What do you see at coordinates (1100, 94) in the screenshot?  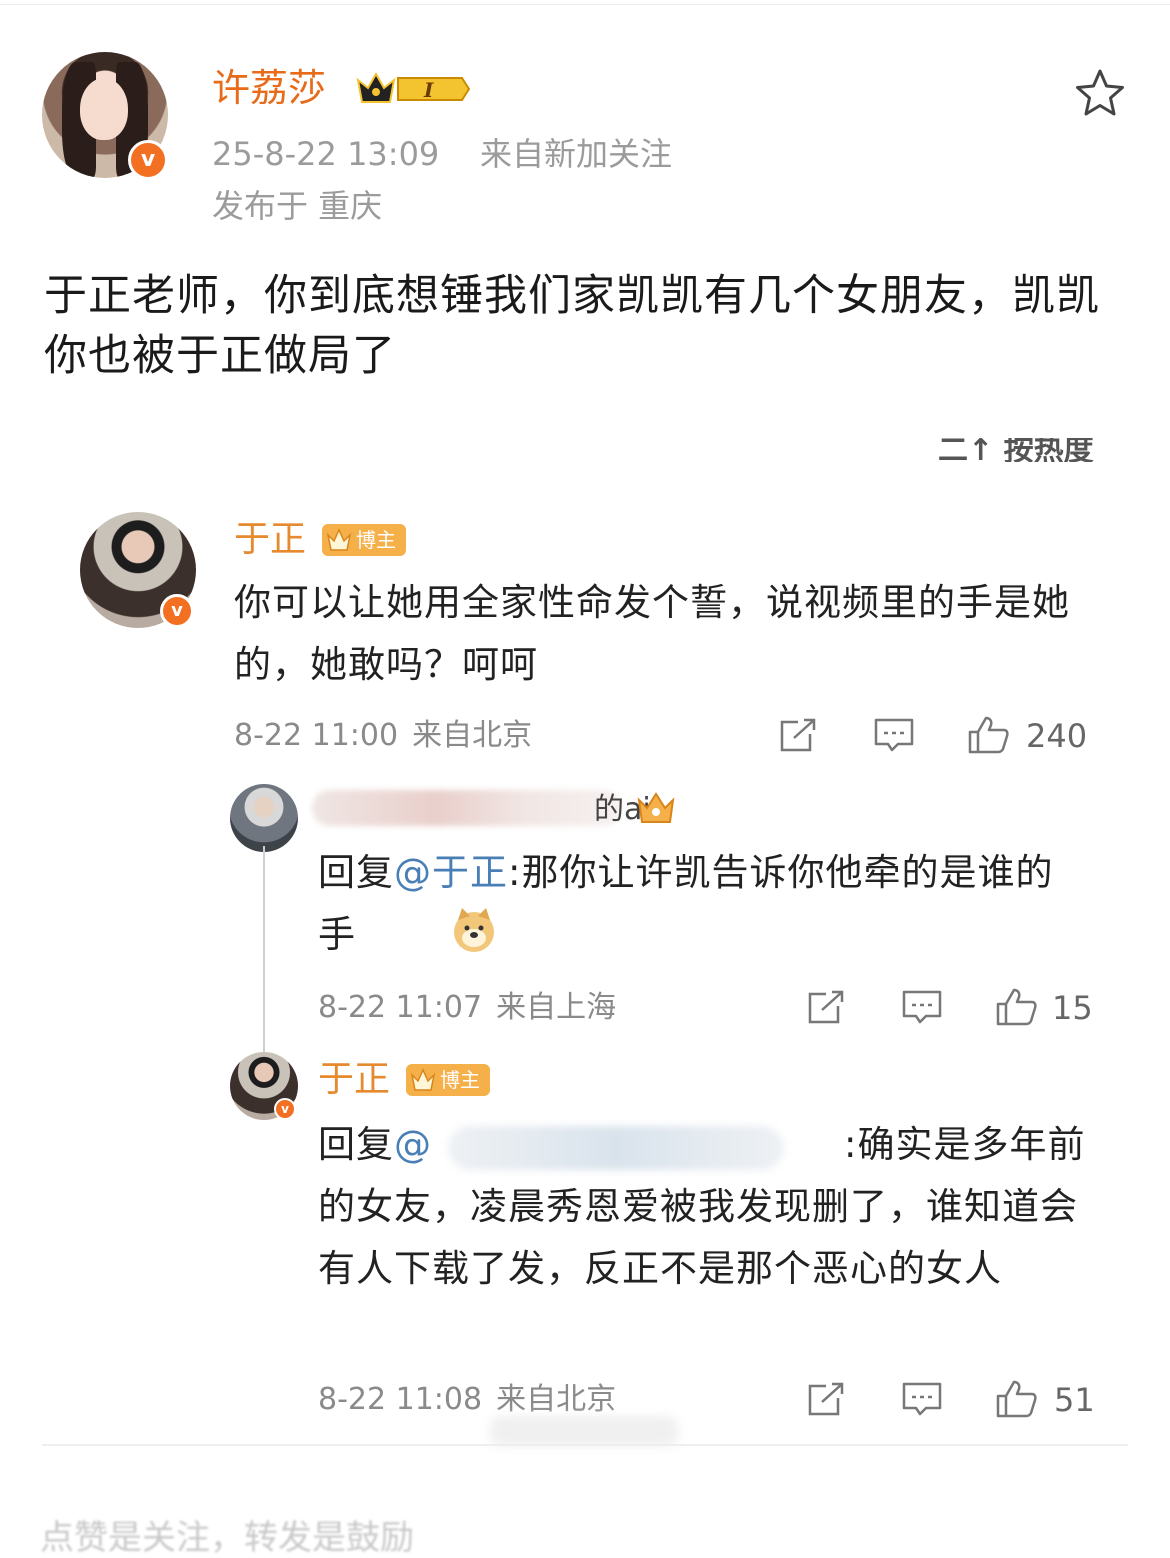 I see `favorite-star-icon` at bounding box center [1100, 94].